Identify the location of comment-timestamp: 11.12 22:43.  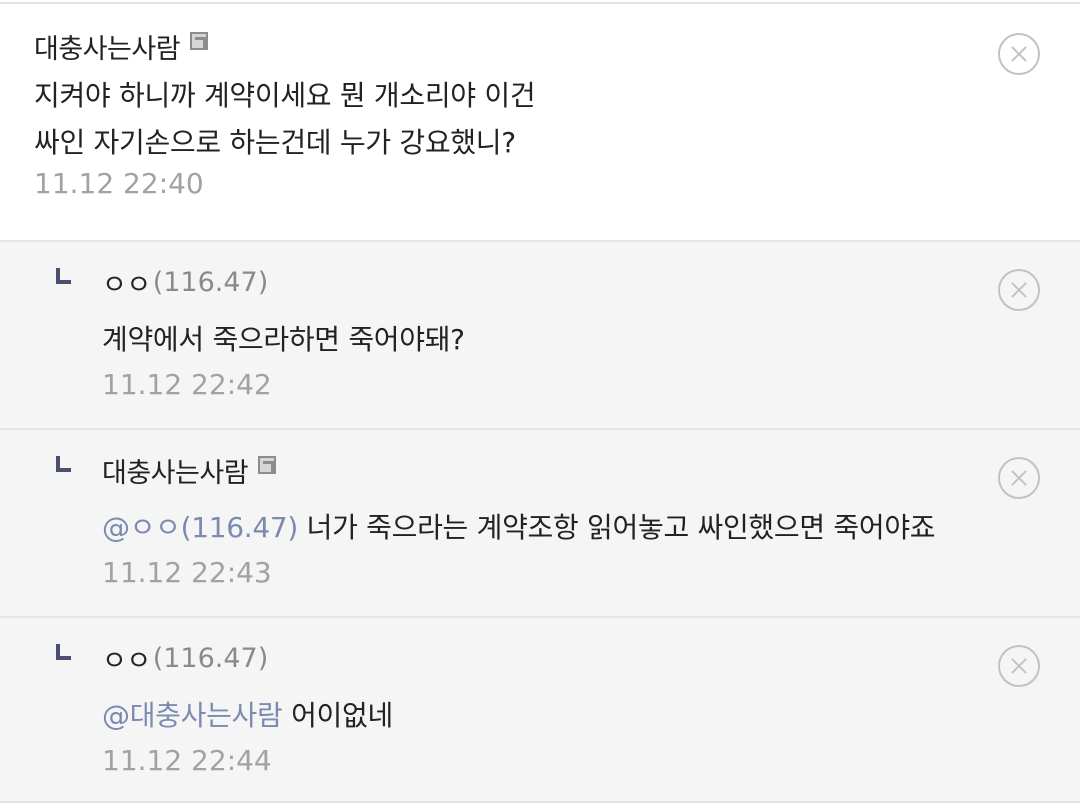
(187, 572).